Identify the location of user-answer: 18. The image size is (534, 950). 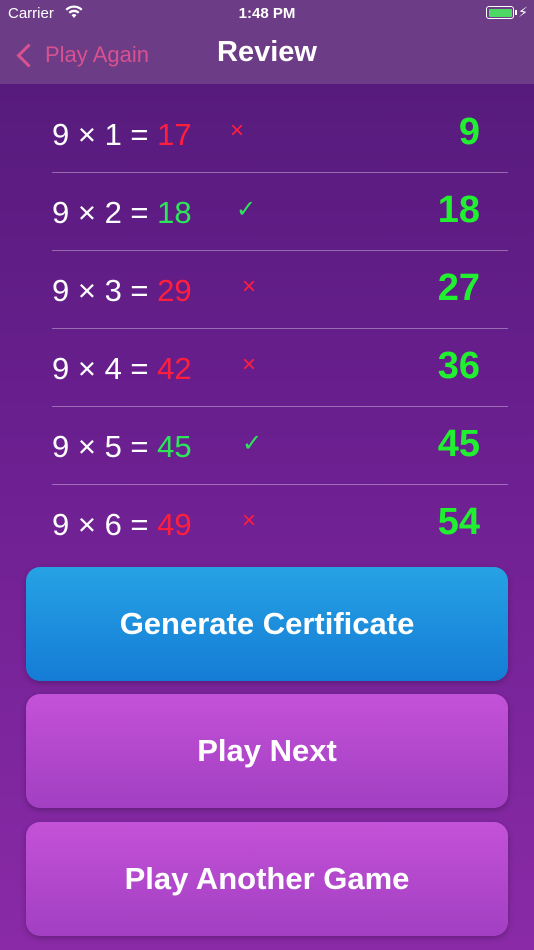
(174, 212).